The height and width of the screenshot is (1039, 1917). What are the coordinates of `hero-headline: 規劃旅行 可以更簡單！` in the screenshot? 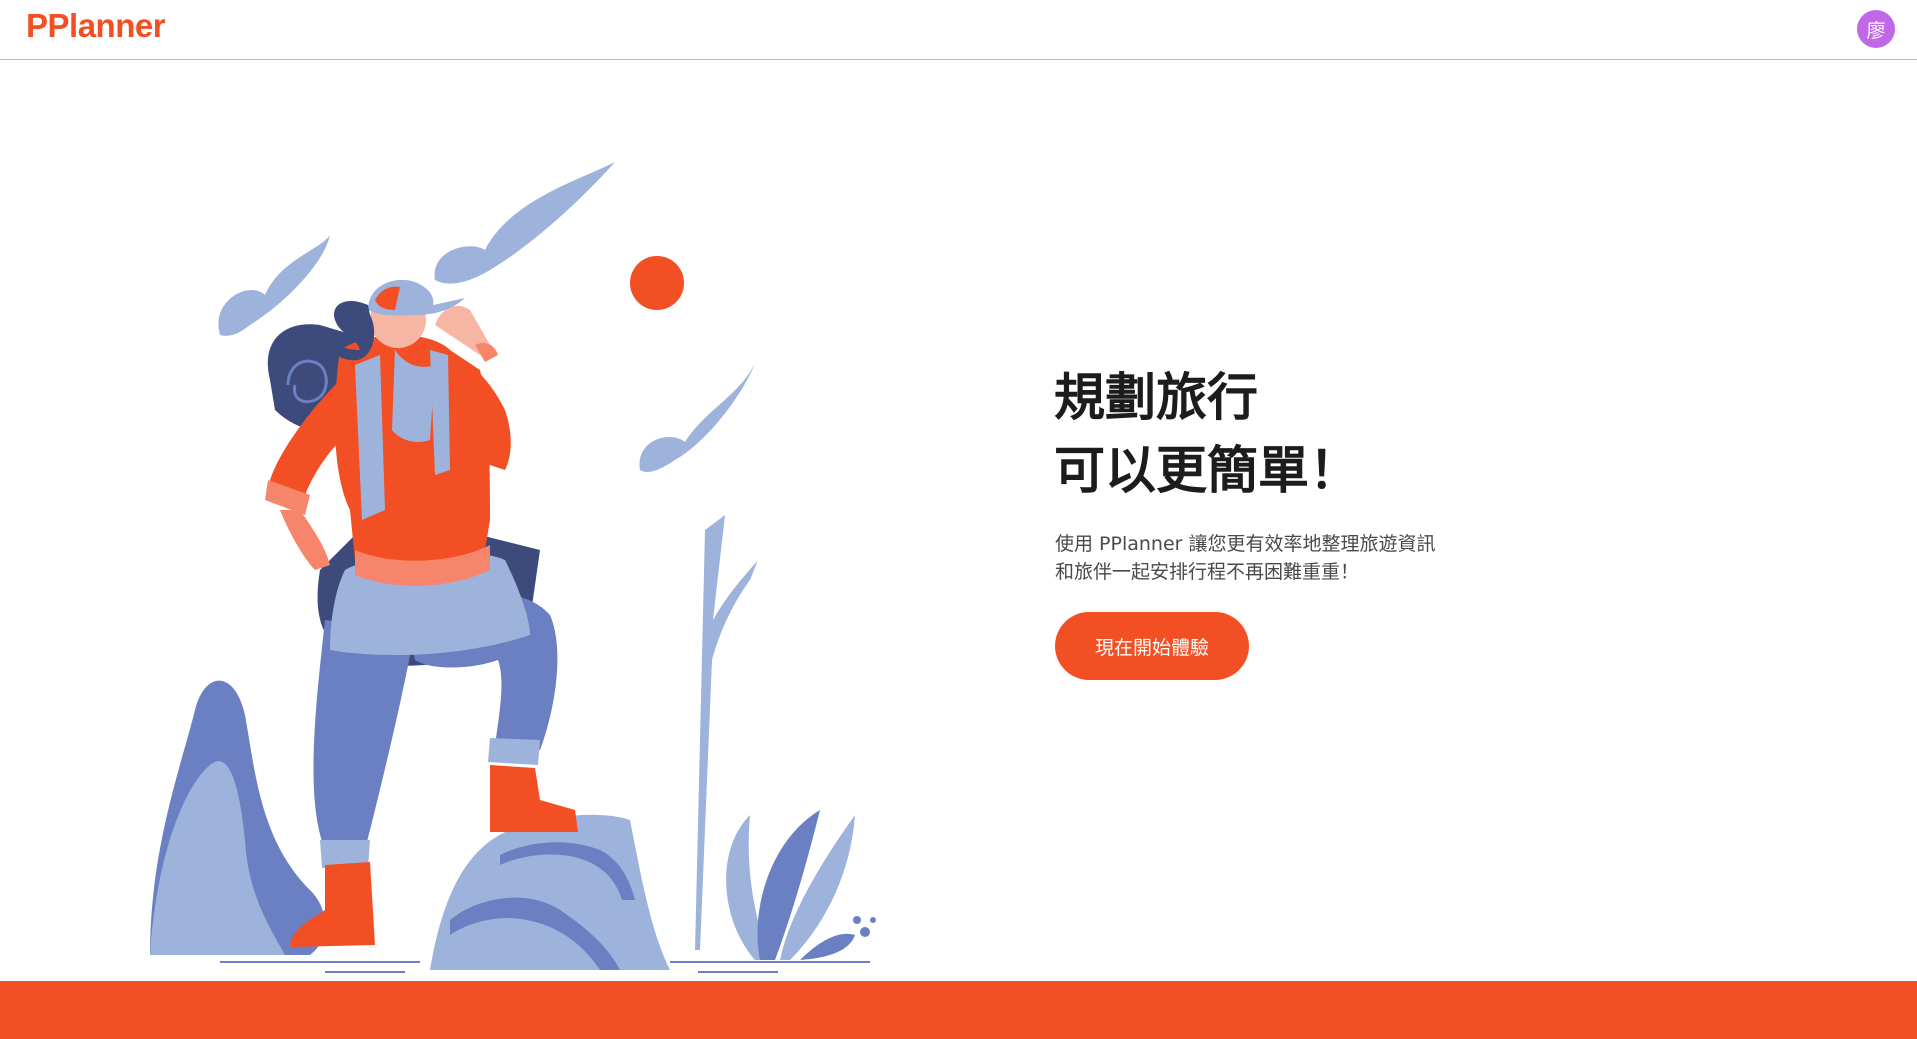 It's located at (1207, 435).